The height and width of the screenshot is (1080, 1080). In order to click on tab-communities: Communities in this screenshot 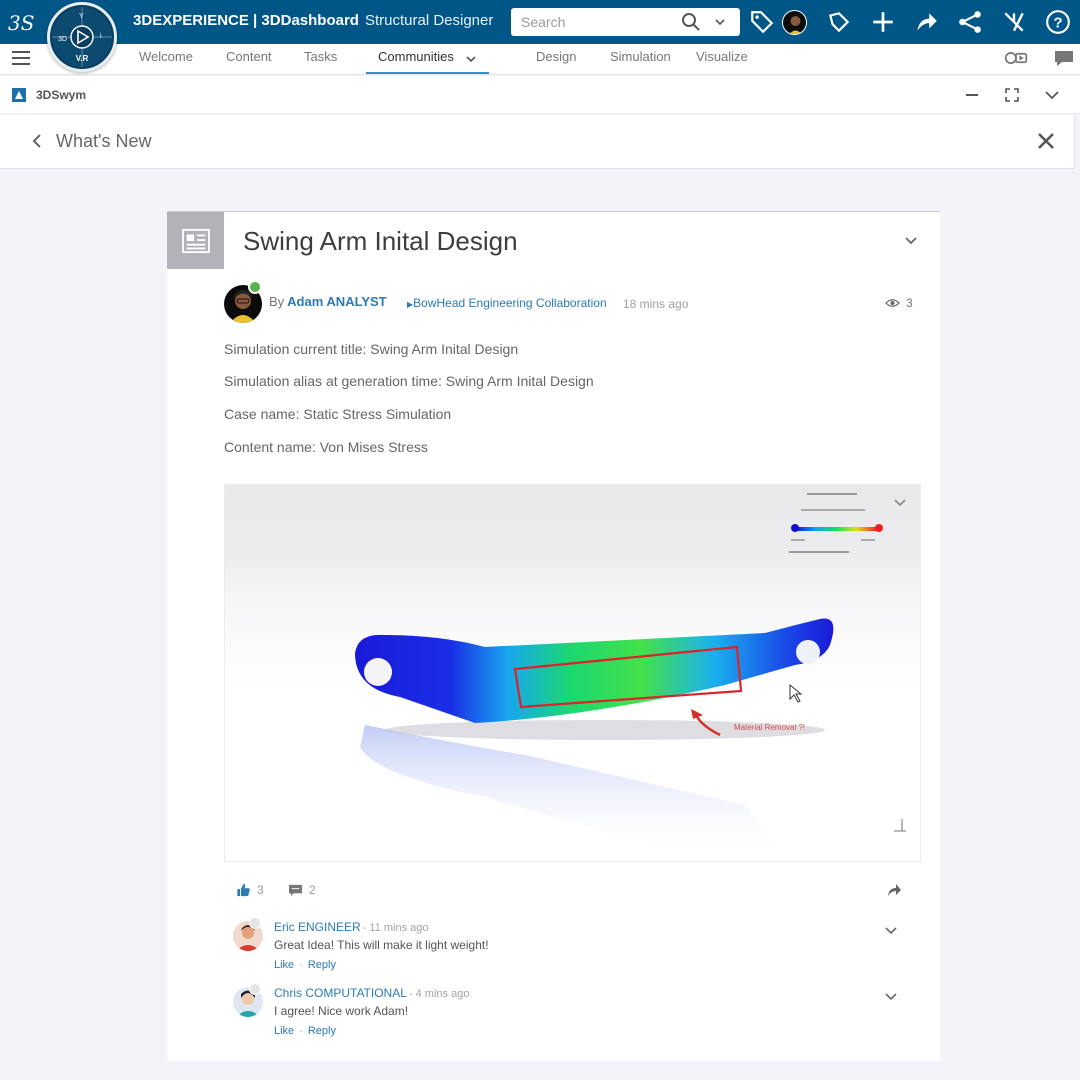, I will do `click(416, 56)`.